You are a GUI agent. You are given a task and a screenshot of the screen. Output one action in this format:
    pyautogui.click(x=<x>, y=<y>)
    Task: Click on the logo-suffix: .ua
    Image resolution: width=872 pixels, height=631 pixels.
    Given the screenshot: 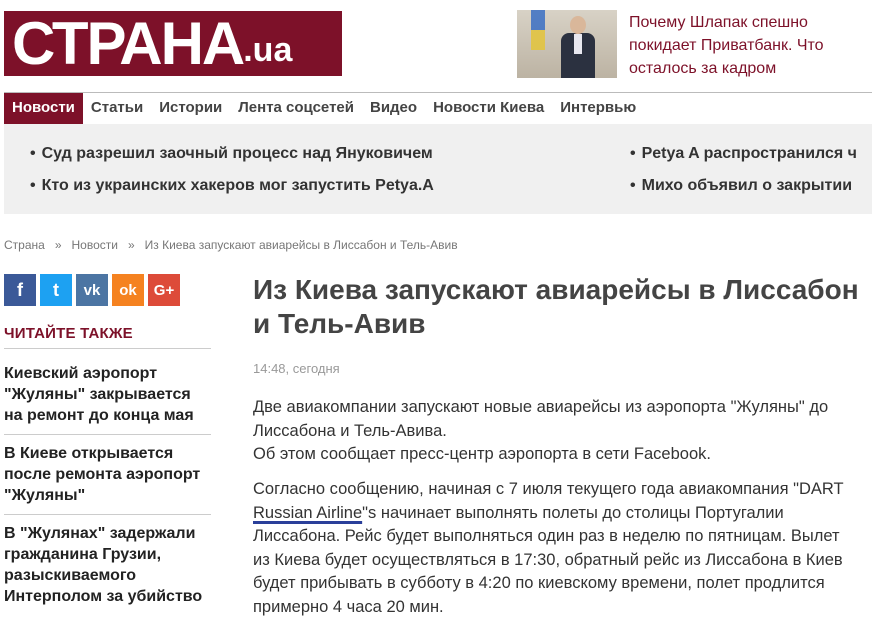 What is the action you would take?
    pyautogui.click(x=268, y=50)
    